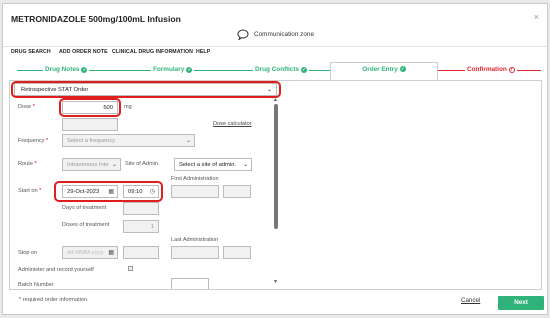  I want to click on step-order-entry: Order Entry ✓, so click(384, 71).